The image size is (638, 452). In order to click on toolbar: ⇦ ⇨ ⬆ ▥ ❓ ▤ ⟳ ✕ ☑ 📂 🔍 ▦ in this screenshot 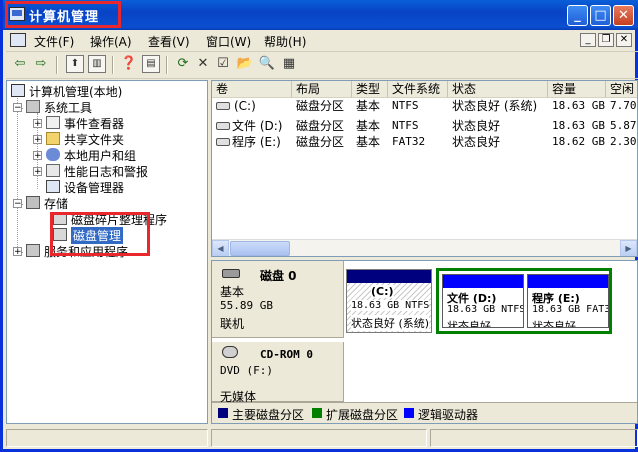, I will do `click(322, 65)`.